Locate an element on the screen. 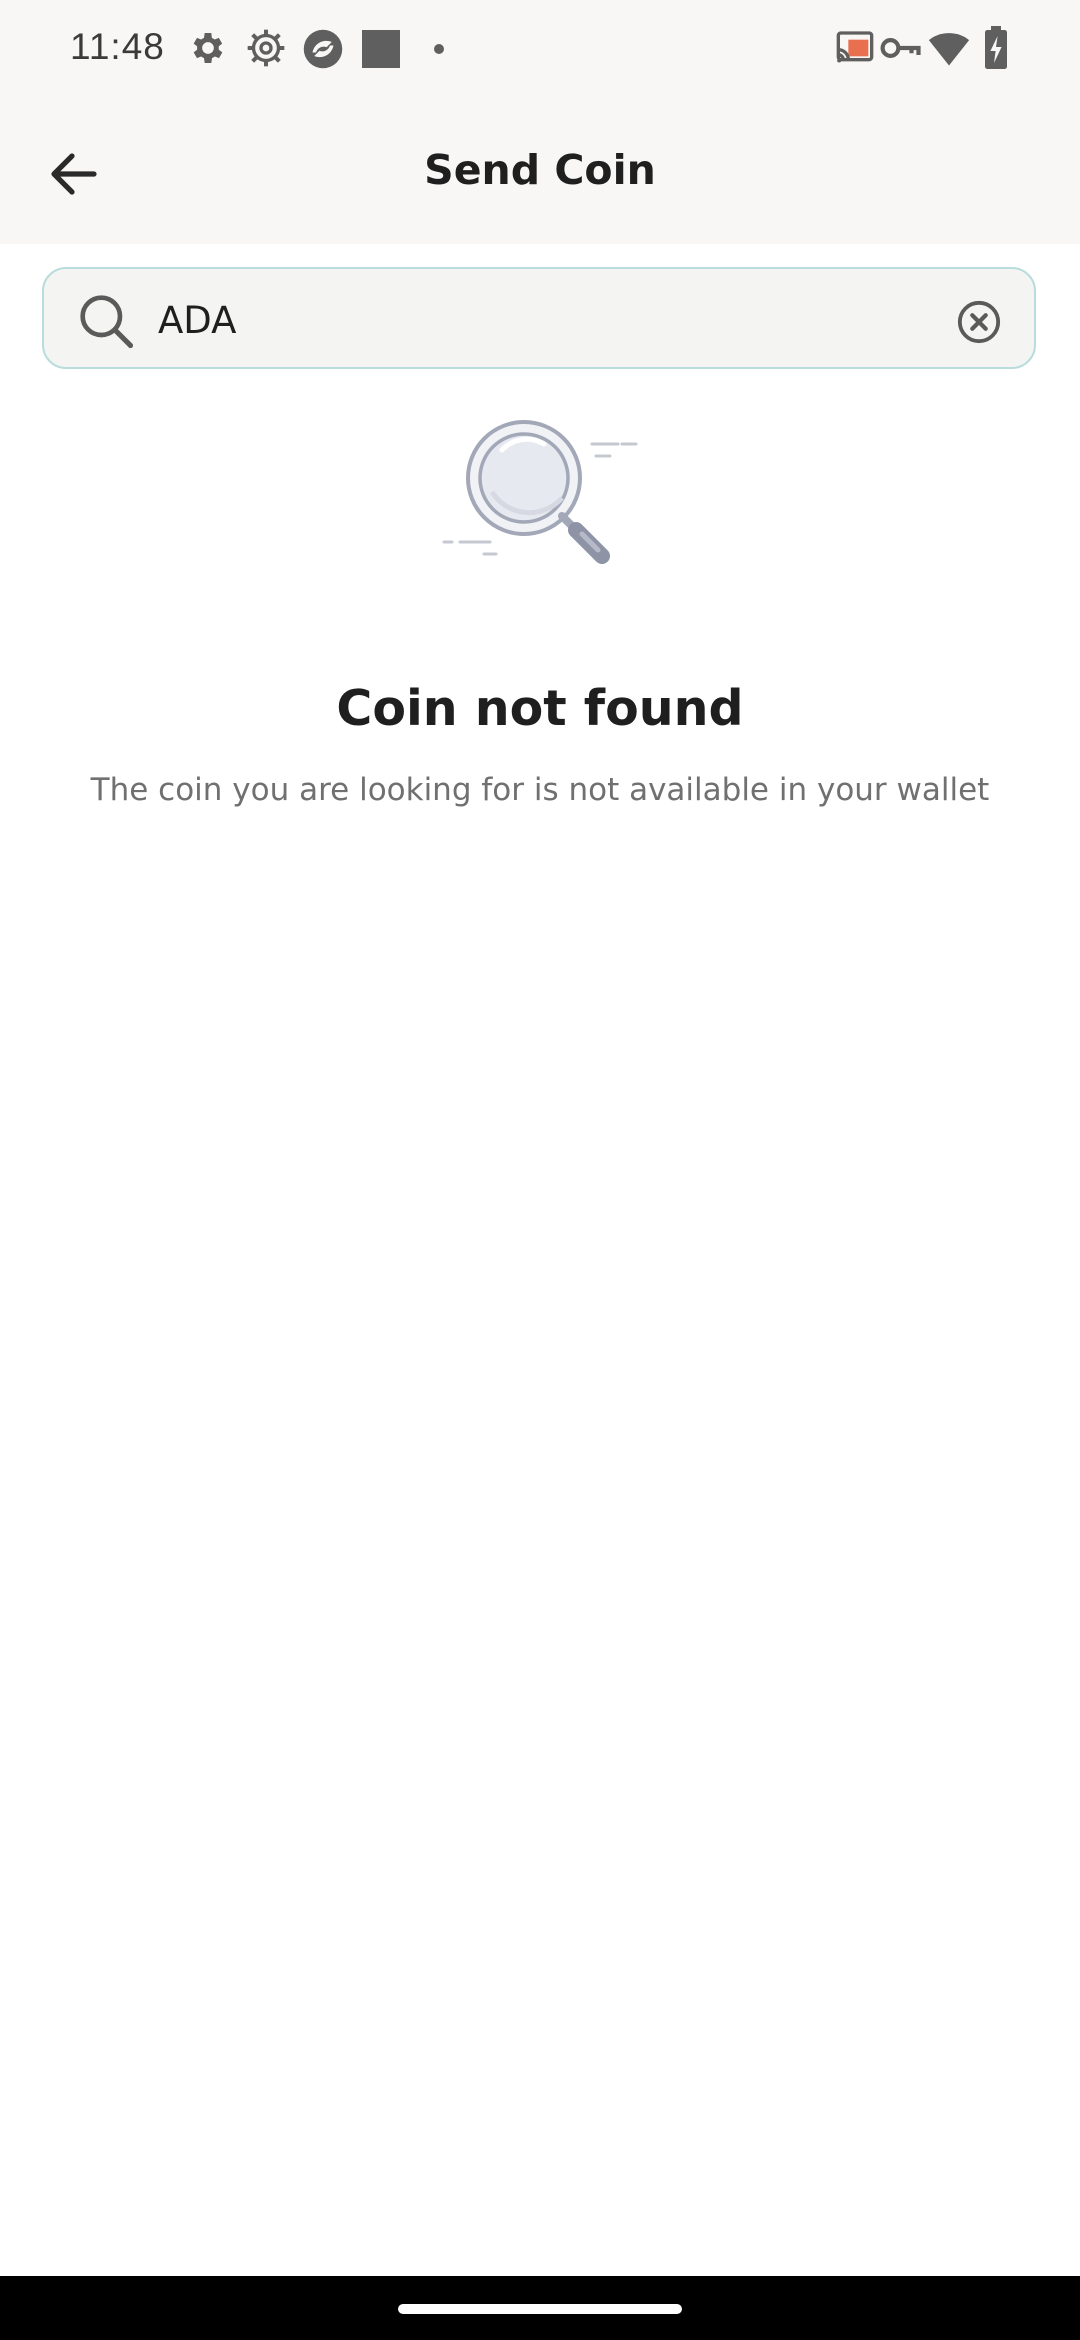 The height and width of the screenshot is (2340, 1080). home-indicator is located at coordinates (540, 2309).